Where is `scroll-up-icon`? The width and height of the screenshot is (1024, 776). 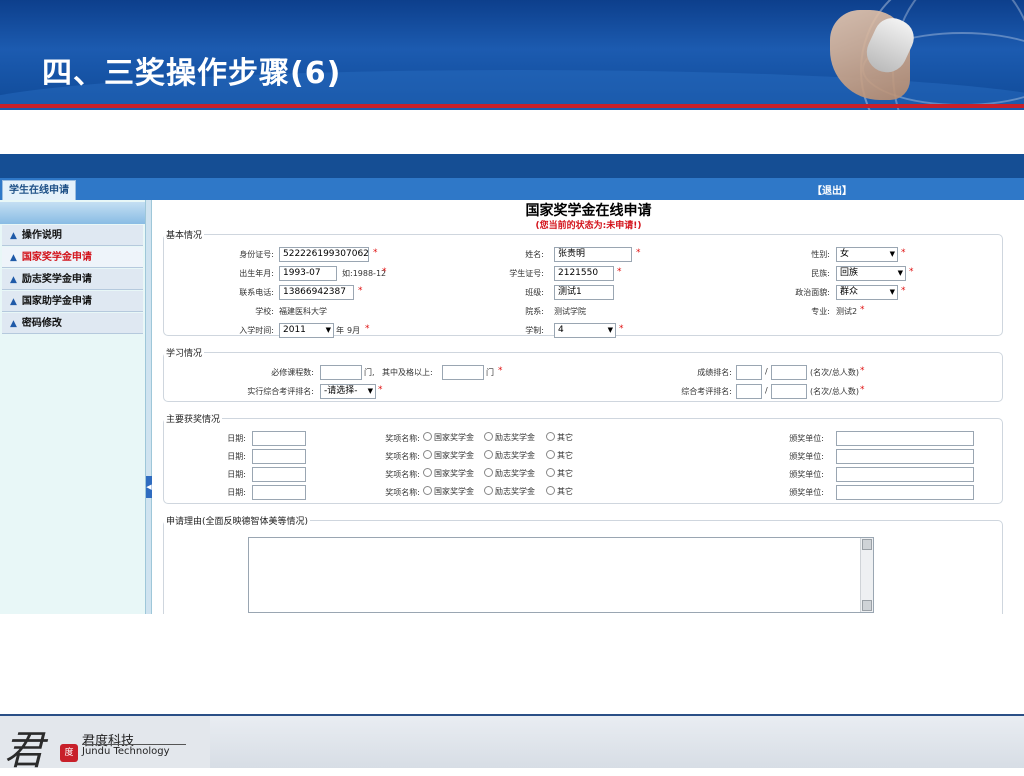
scroll-up-icon is located at coordinates (867, 544).